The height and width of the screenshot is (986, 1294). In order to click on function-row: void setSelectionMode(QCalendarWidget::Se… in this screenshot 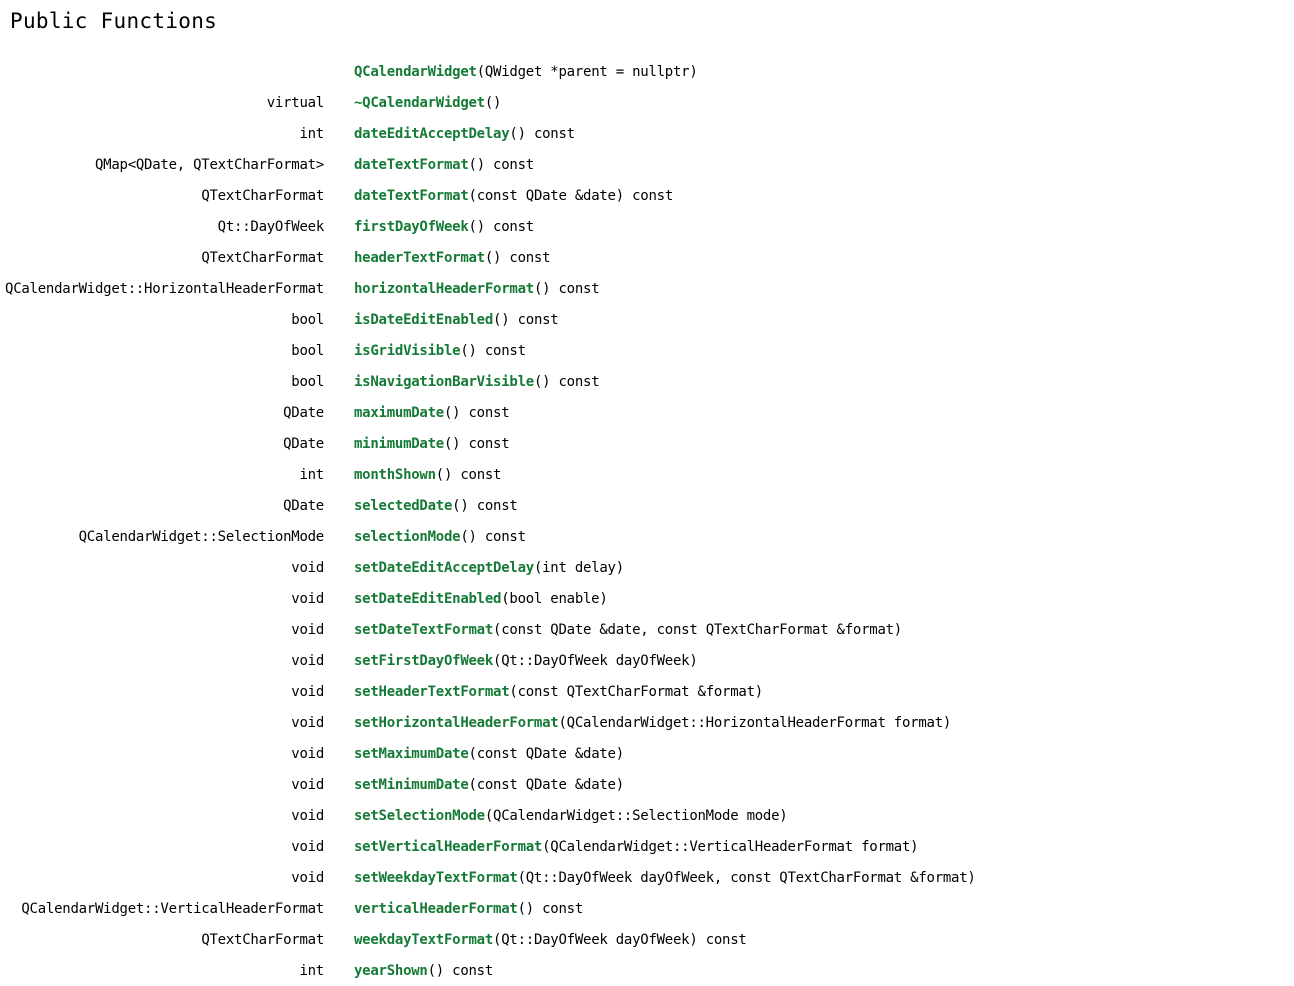, I will do `click(647, 815)`.